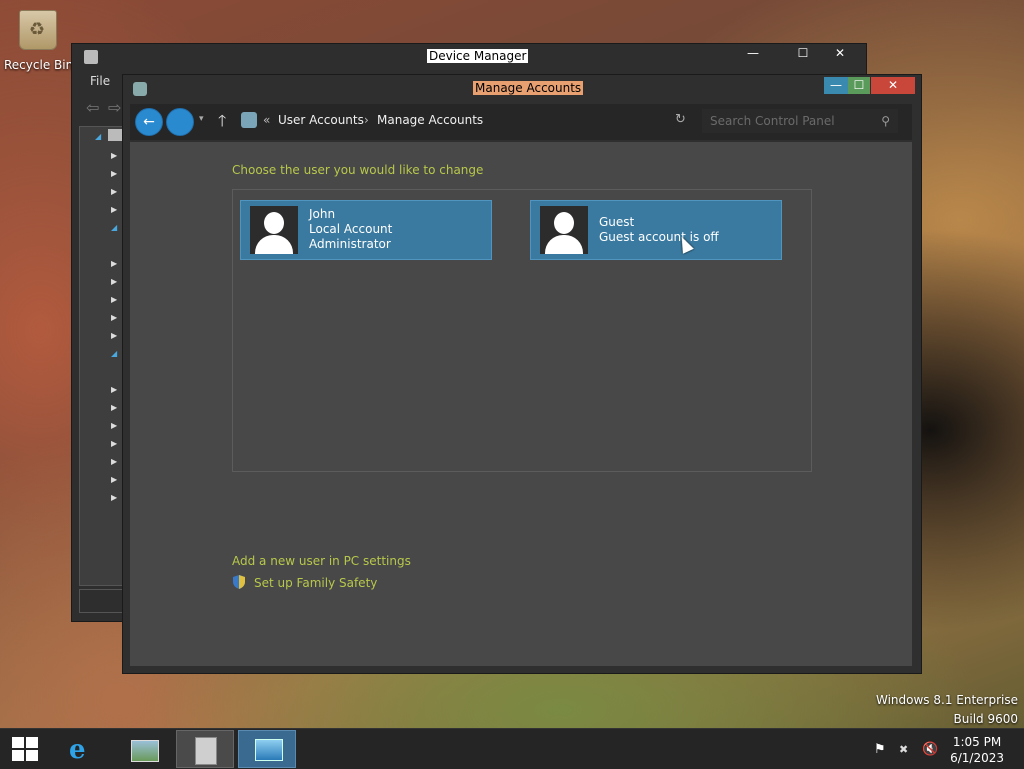 This screenshot has height=769, width=1024. I want to click on picture-app-icon, so click(145, 751).